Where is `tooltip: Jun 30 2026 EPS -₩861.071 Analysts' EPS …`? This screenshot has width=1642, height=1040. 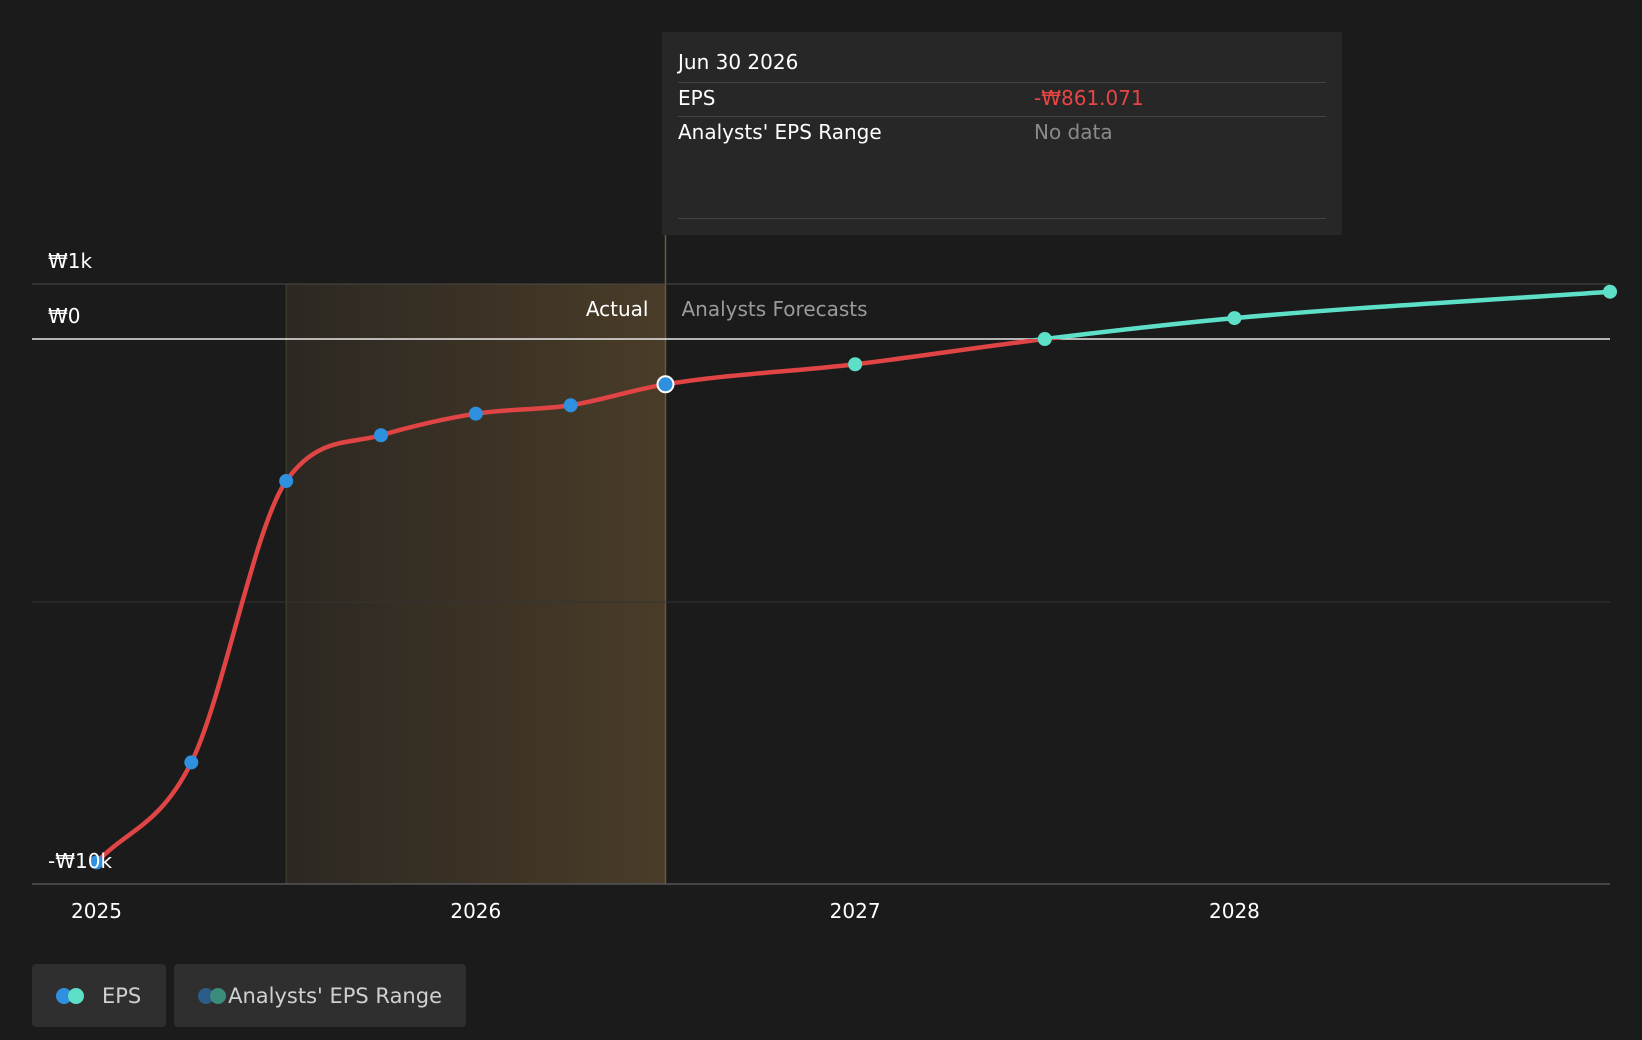
tooltip: Jun 30 2026 EPS -₩861.071 Analysts' EPS … is located at coordinates (1002, 133).